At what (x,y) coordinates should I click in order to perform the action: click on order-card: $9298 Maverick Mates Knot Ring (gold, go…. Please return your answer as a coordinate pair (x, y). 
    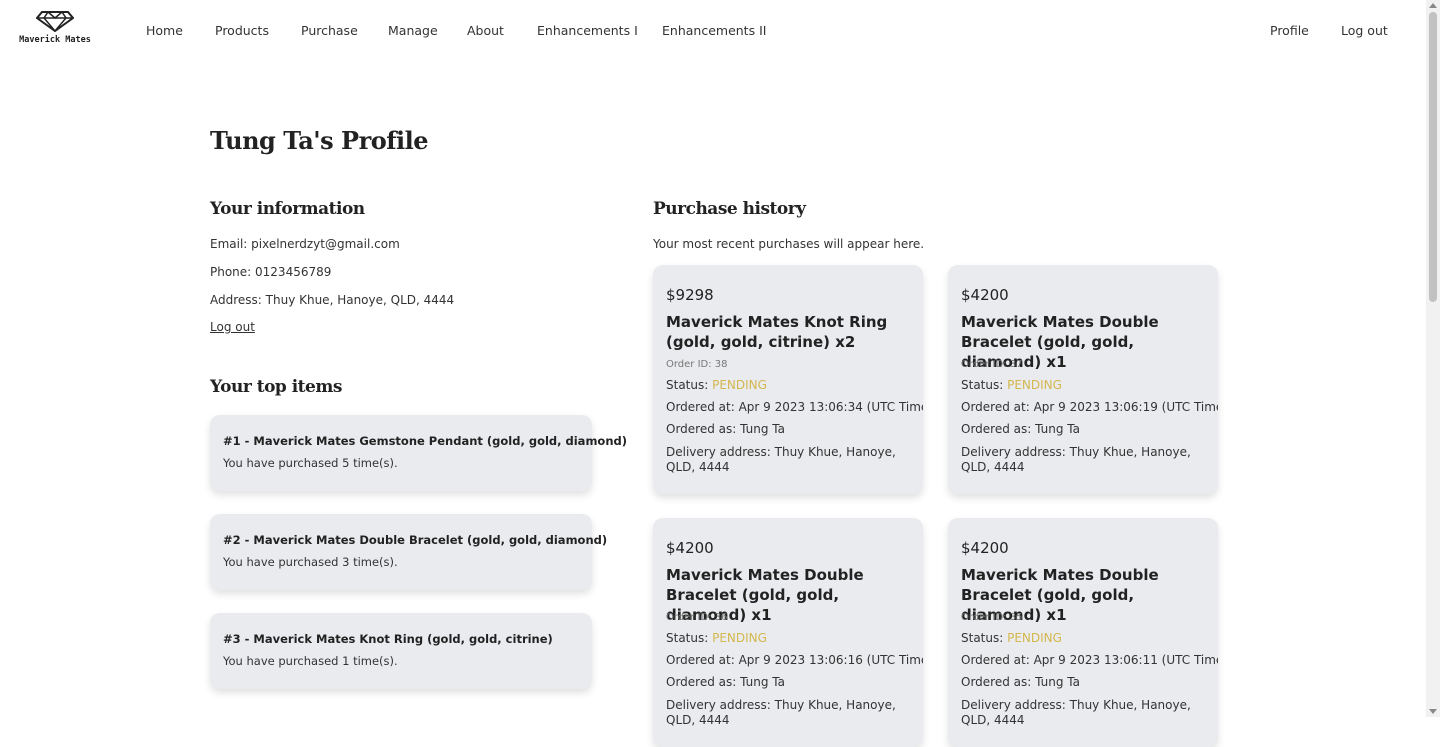
    Looking at the image, I should click on (788, 379).